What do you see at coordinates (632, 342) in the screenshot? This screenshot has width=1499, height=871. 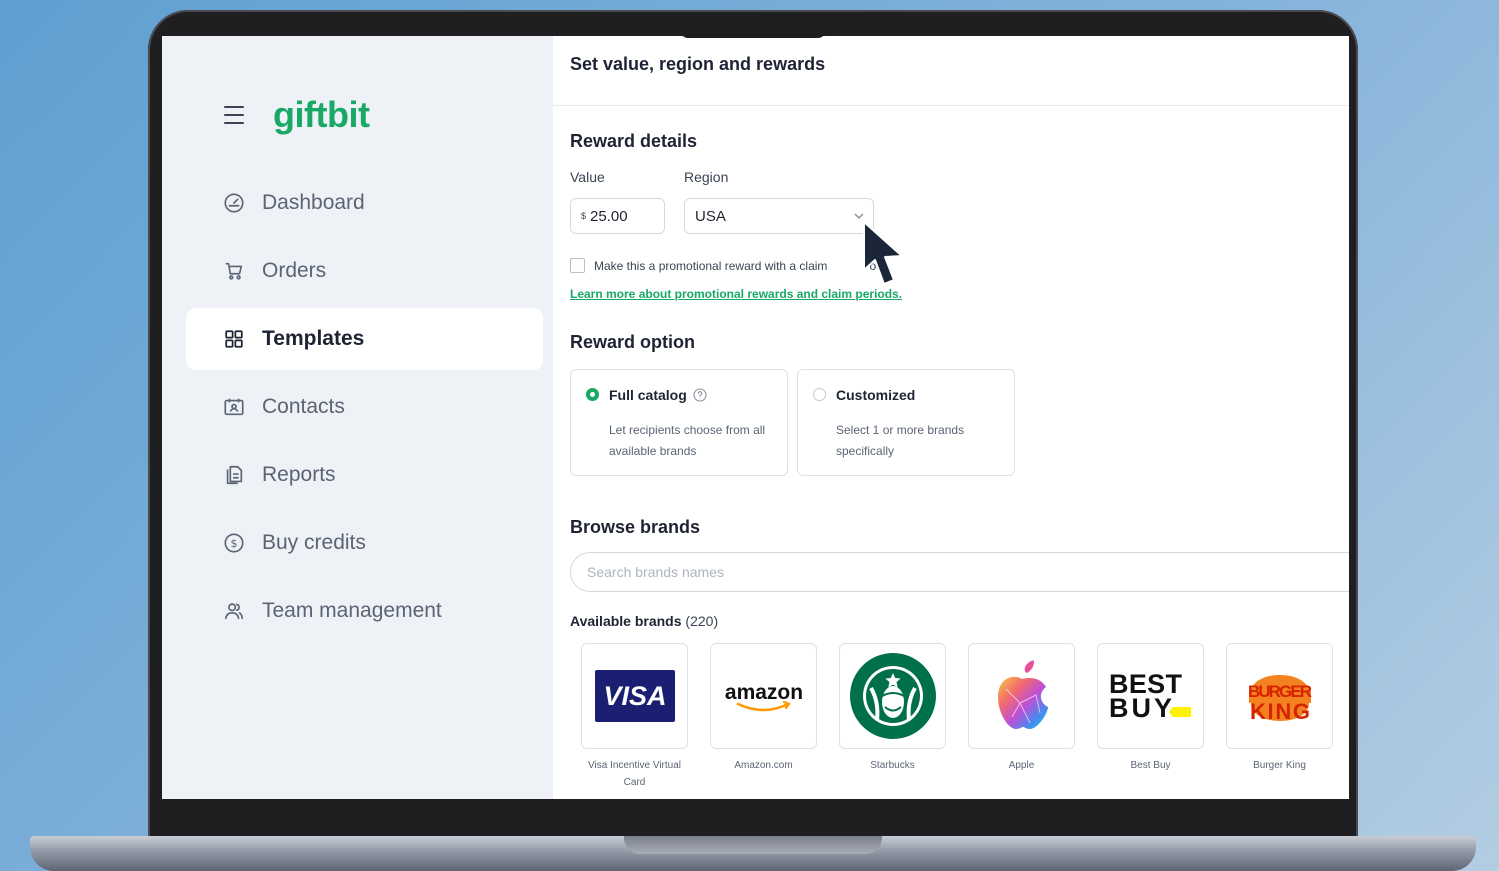 I see `reward-option-heading: Reward option` at bounding box center [632, 342].